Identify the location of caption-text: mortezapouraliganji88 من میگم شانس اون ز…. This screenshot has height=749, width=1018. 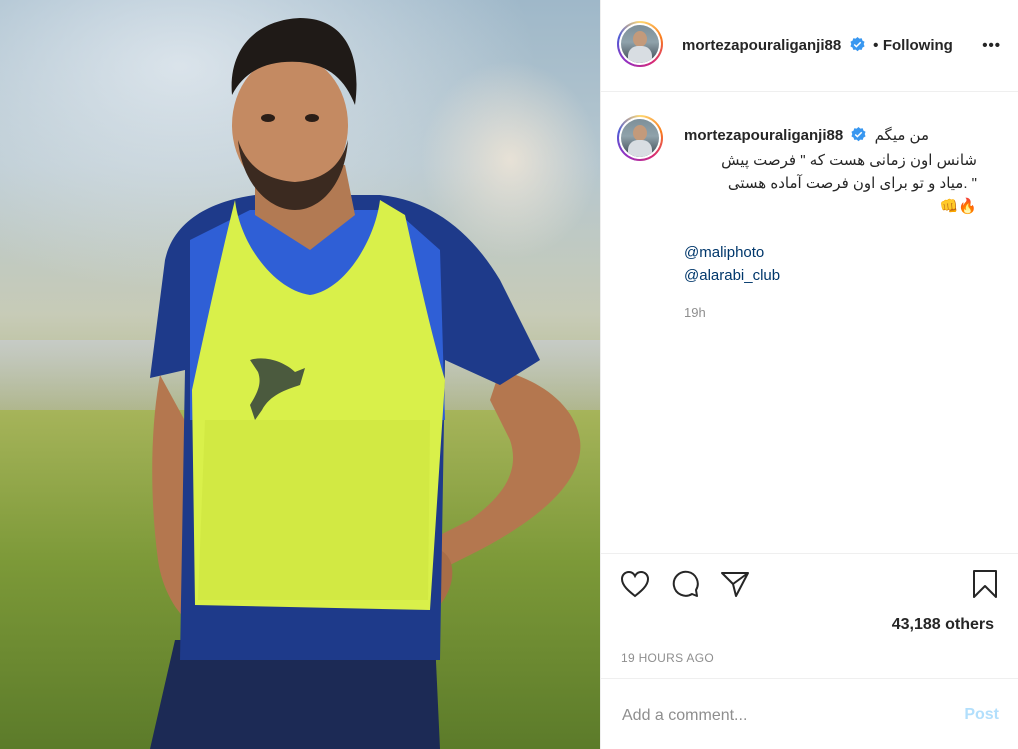
(830, 224).